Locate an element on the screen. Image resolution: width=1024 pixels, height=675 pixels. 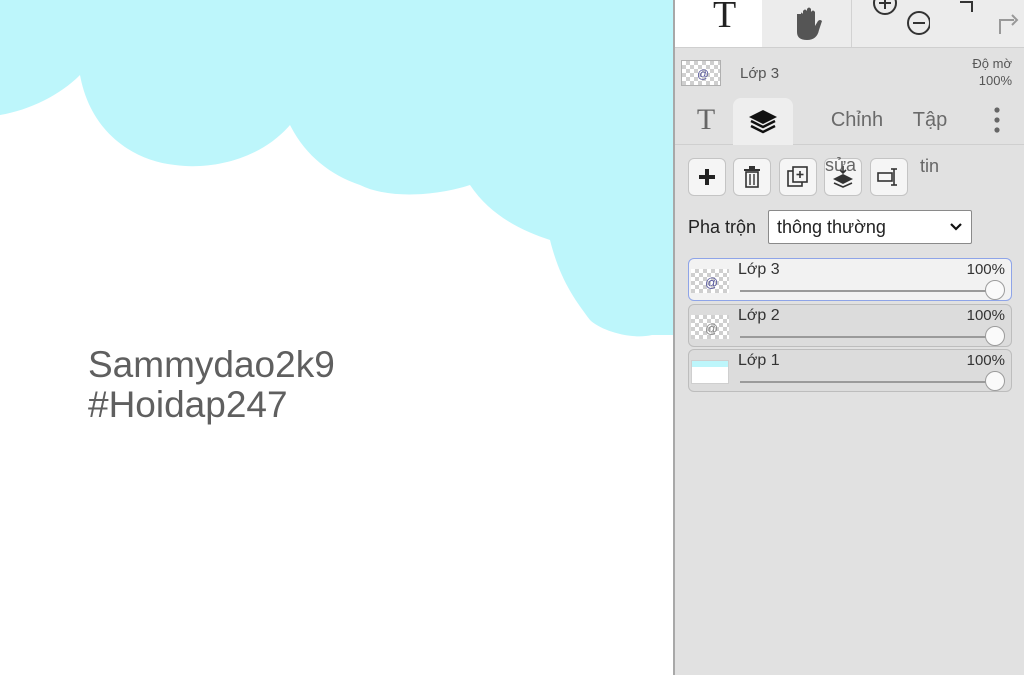
zoom-in-out-icon is located at coordinates (901, 17).